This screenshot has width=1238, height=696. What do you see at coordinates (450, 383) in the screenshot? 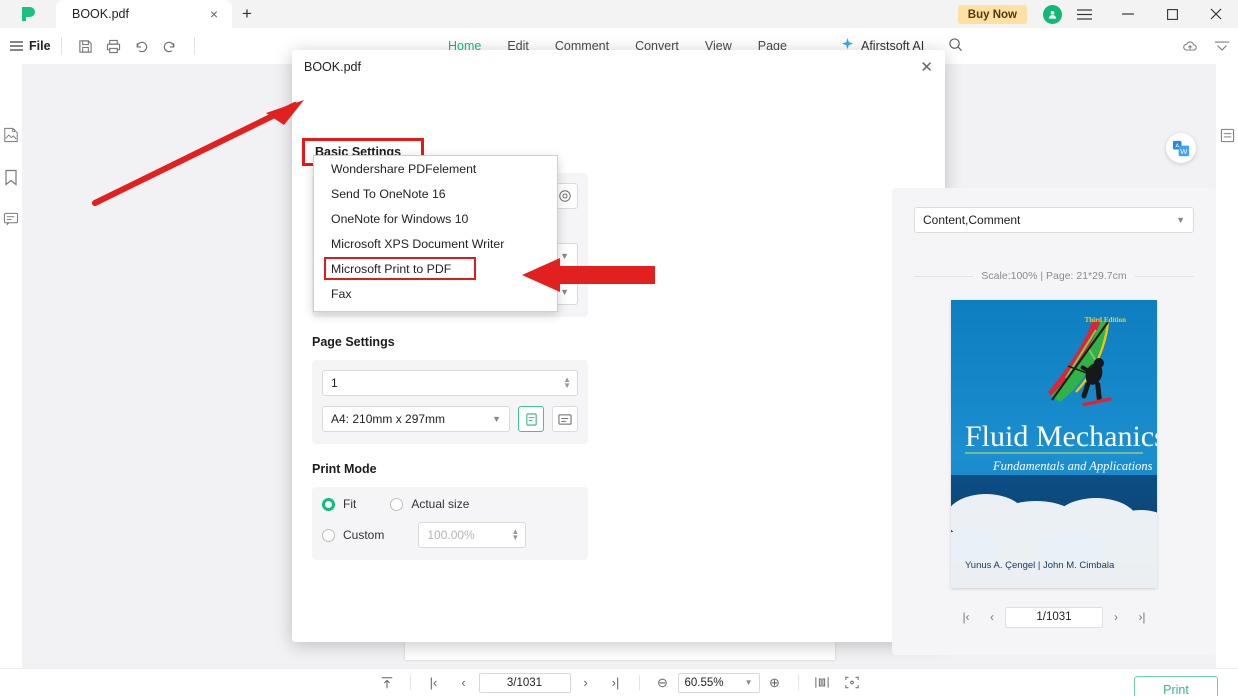
I see `copies-stepper: 1 ▲ ▼` at bounding box center [450, 383].